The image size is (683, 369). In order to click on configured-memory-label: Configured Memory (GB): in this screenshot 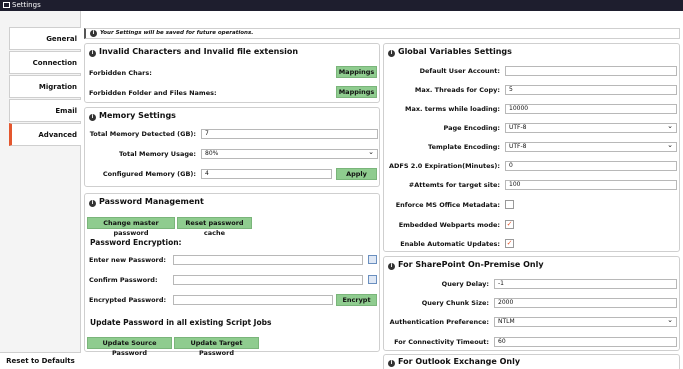, I will do `click(149, 174)`.